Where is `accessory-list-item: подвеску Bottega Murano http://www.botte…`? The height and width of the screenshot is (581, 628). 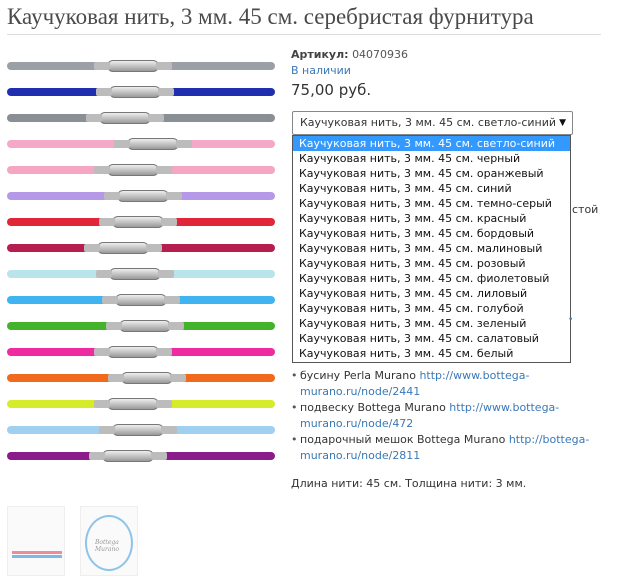 accessory-list-item: подвеску Bottega Murano http://www.botte… is located at coordinates (451, 416).